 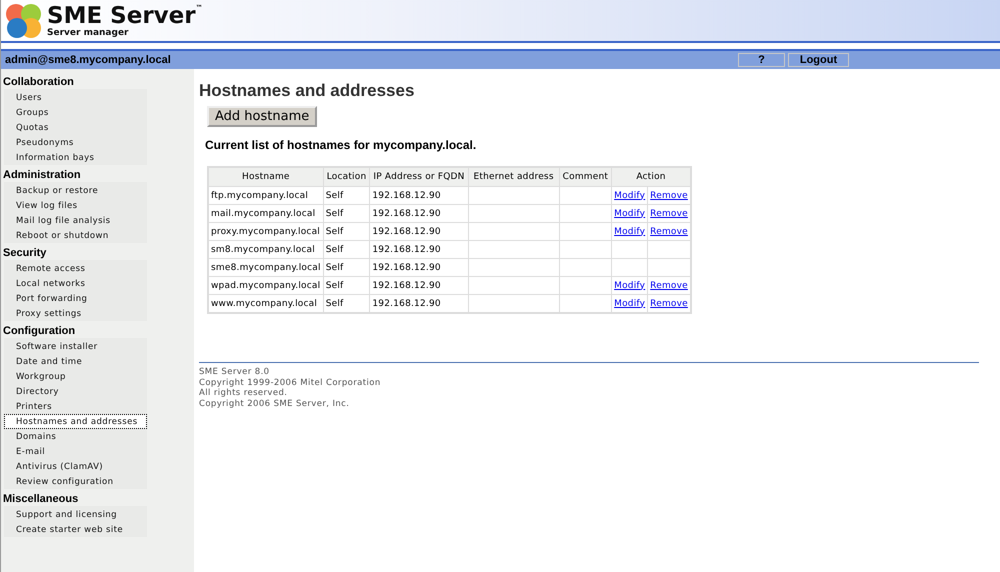 What do you see at coordinates (75, 466) in the screenshot?
I see `sidebar-link: Antivirus (ClamAV)` at bounding box center [75, 466].